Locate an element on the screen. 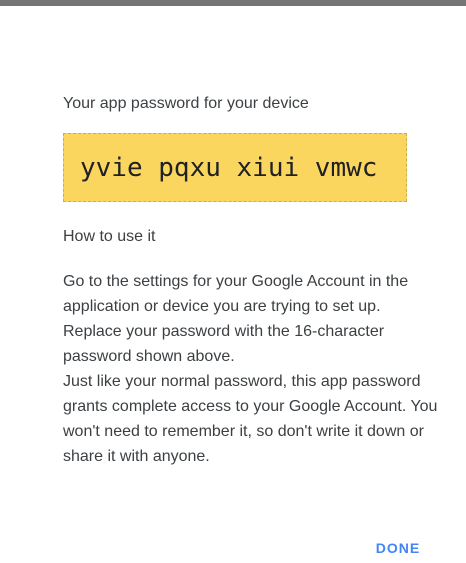 The width and height of the screenshot is (466, 563). dialog-heading: Your app password for your device is located at coordinates (186, 103).